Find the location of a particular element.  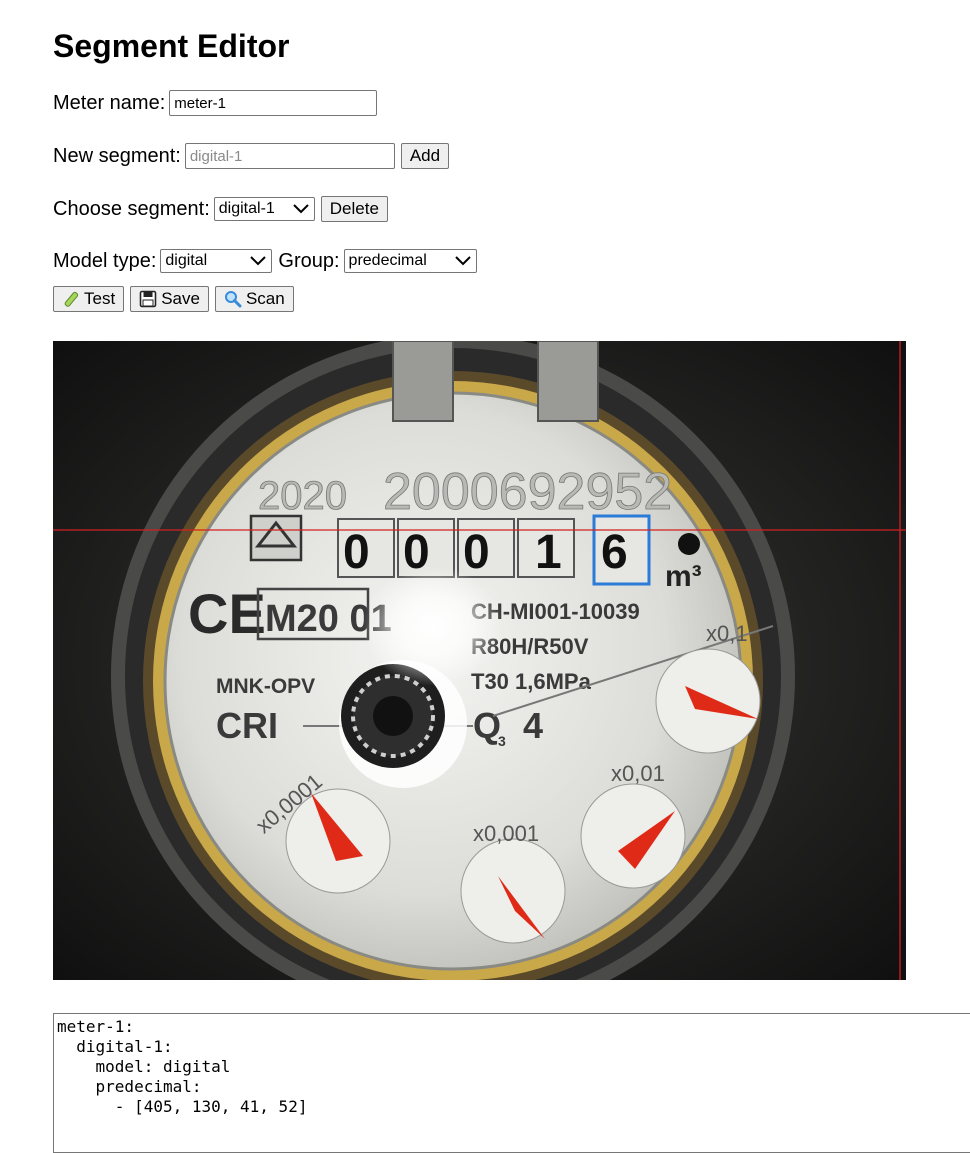

add-button: Add is located at coordinates (425, 156).